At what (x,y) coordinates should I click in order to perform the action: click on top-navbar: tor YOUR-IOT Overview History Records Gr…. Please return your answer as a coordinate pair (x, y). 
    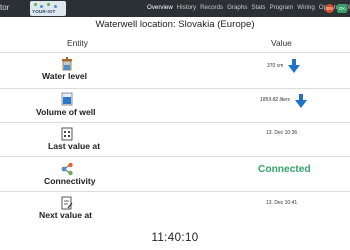
    Looking at the image, I should click on (175, 8).